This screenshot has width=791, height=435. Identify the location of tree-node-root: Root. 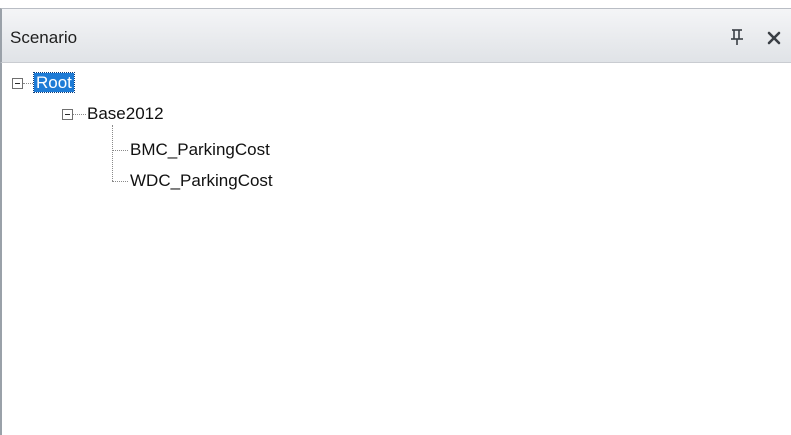
(54, 83).